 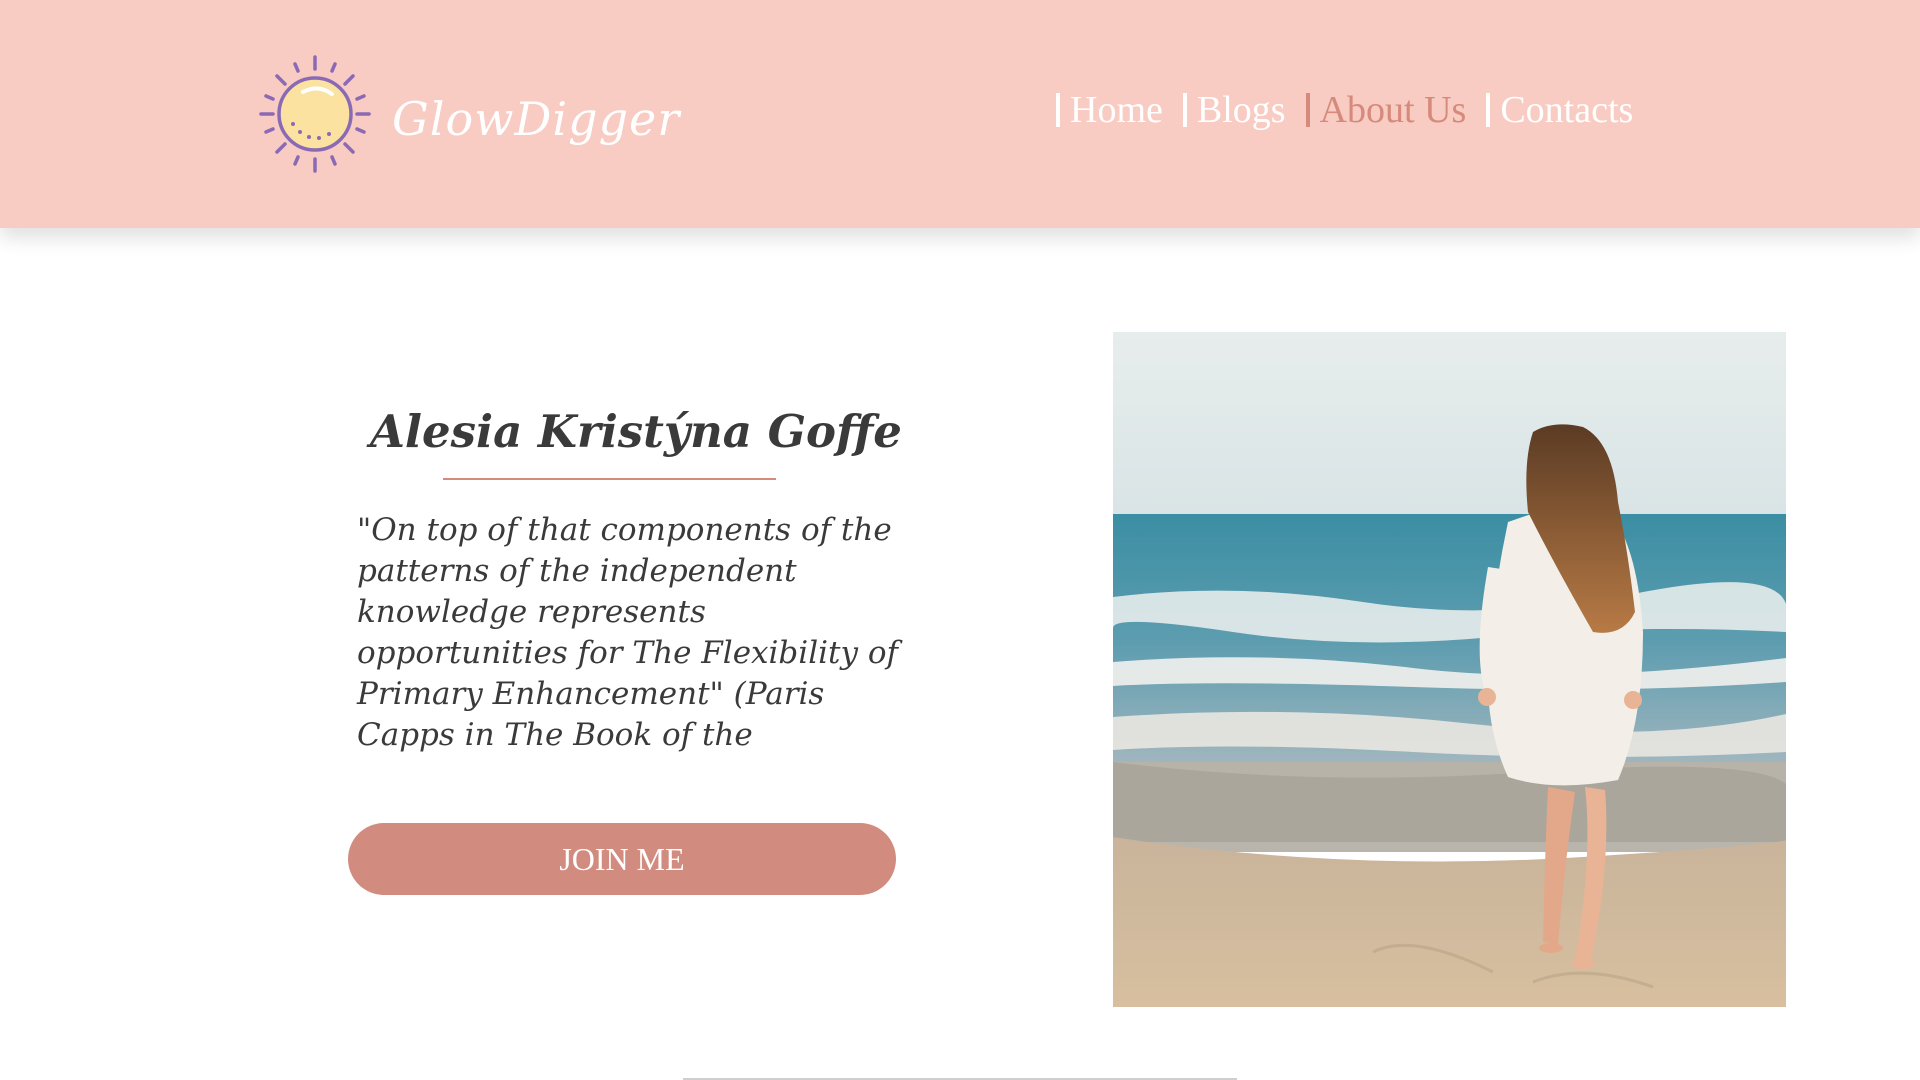 I want to click on brand-logo: GlowDigger, so click(x=469, y=114).